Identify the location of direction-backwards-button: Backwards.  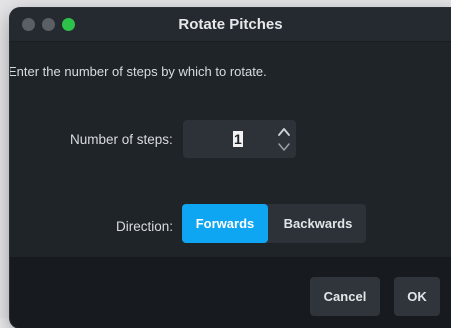
(318, 223).